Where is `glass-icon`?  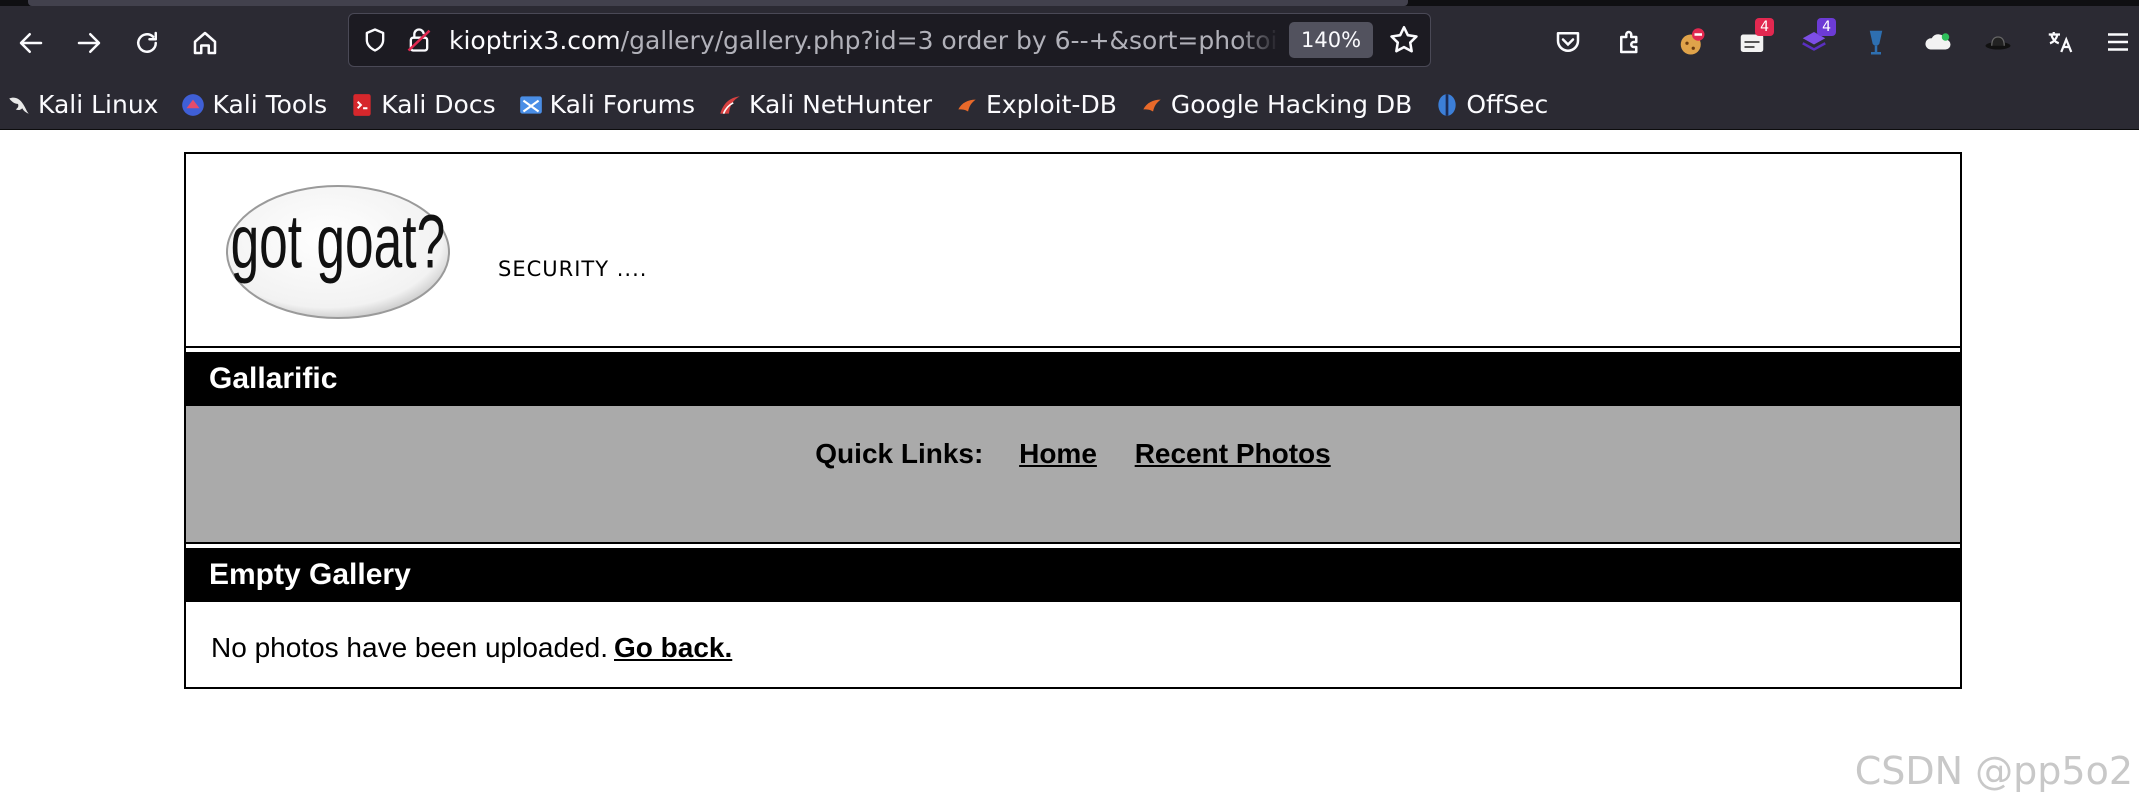 glass-icon is located at coordinates (1876, 42).